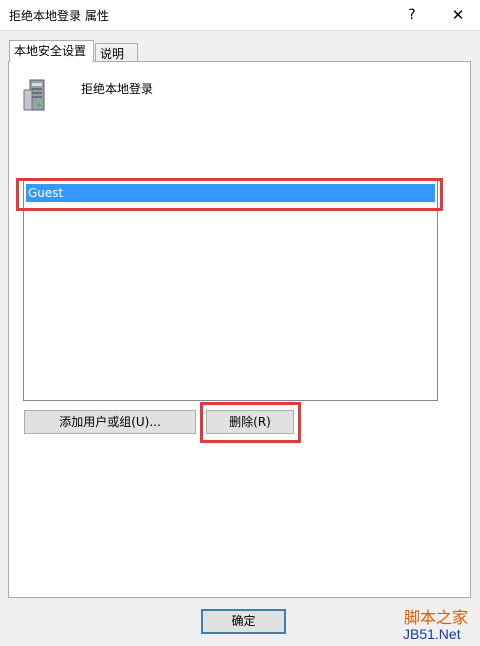 The width and height of the screenshot is (480, 646). What do you see at coordinates (229, 194) in the screenshot?
I see `annotation-highlight-list` at bounding box center [229, 194].